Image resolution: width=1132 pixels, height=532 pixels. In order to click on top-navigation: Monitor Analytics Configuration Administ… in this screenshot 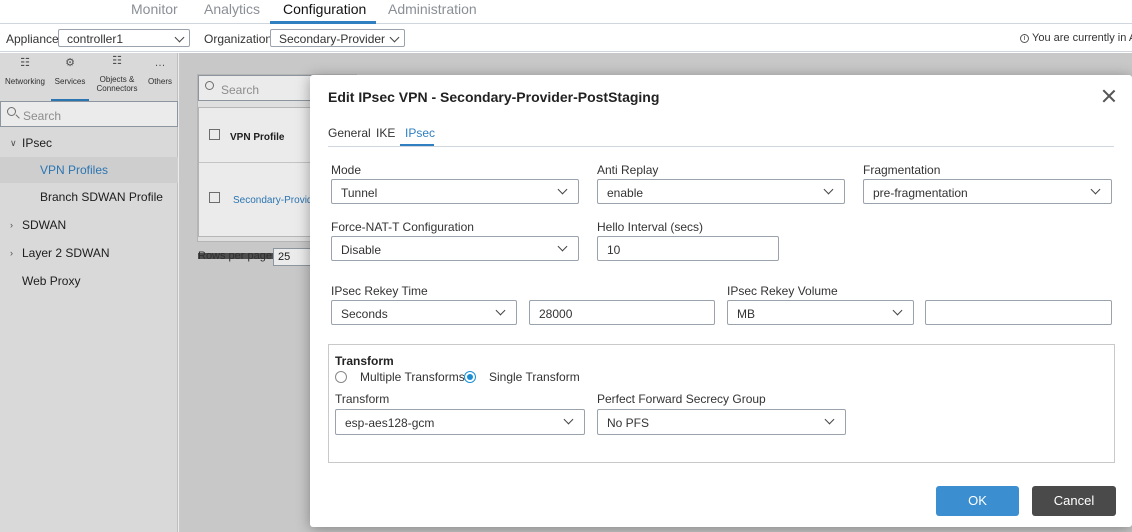, I will do `click(566, 12)`.